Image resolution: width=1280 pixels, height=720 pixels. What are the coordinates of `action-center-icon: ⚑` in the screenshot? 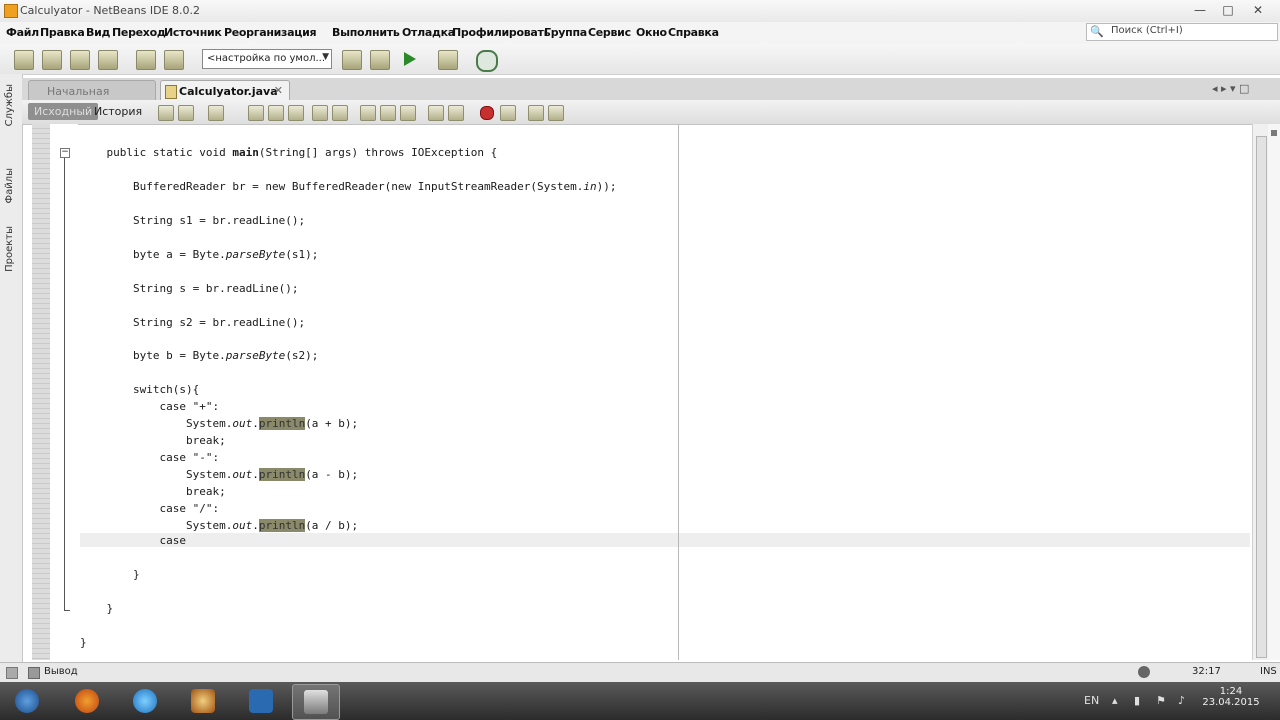 It's located at (1161, 700).